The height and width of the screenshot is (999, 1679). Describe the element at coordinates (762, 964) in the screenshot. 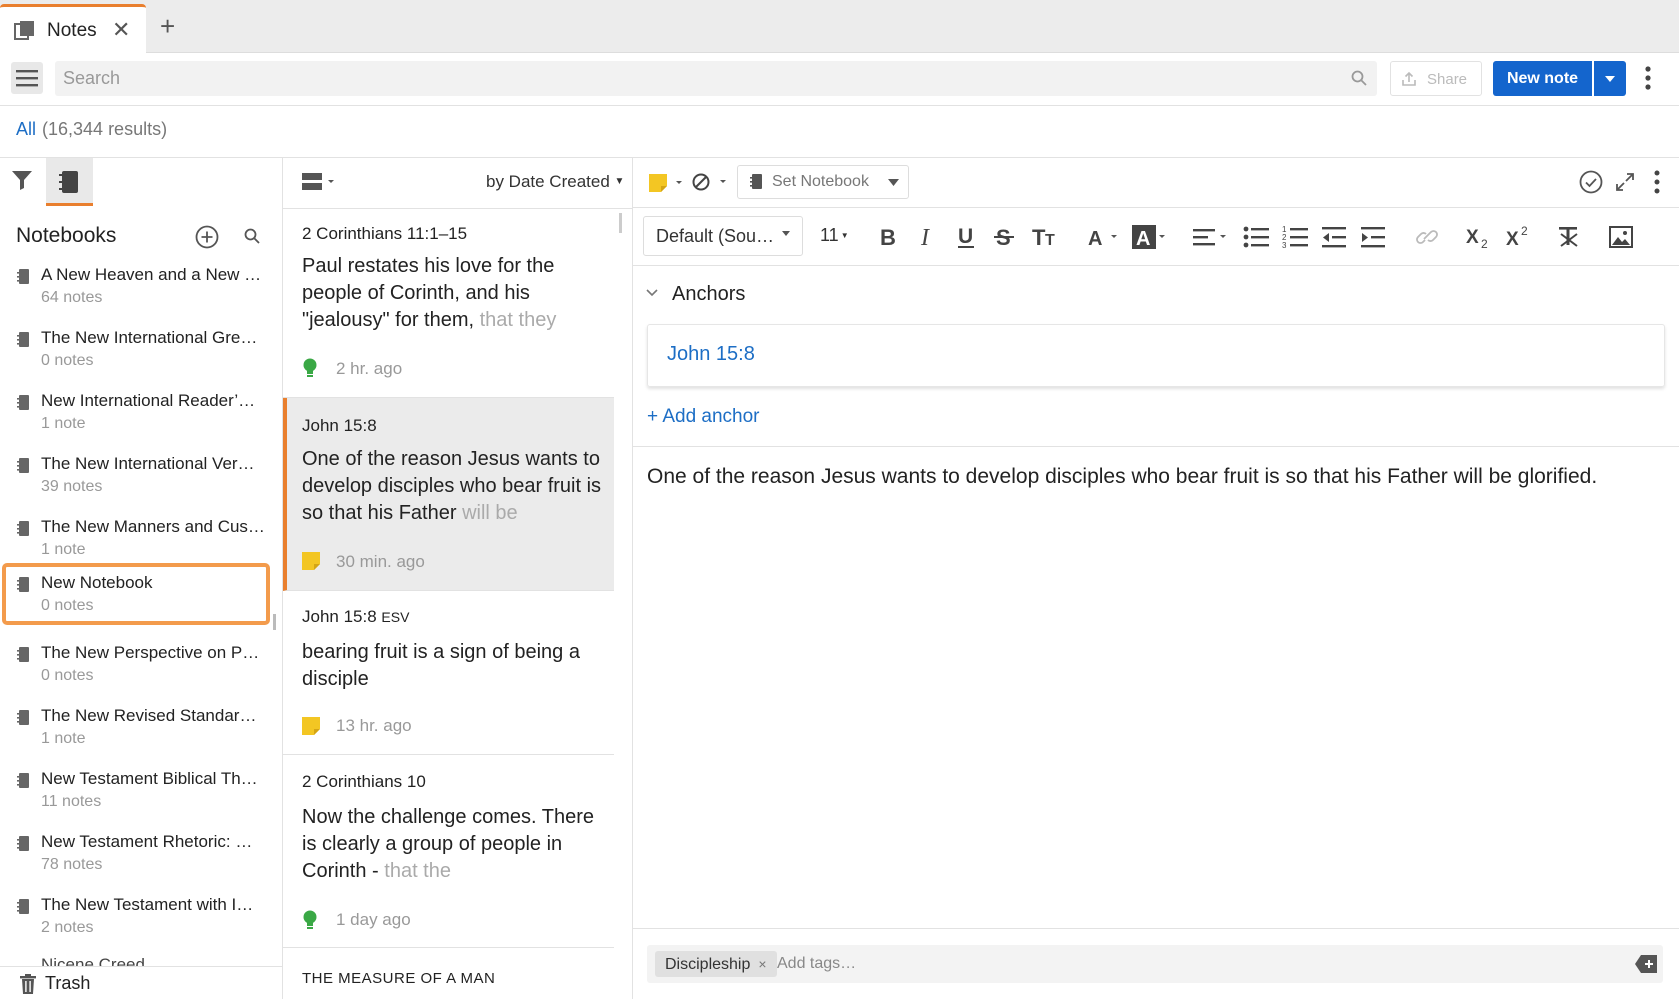

I see `remove-tag-icon: ×` at that location.